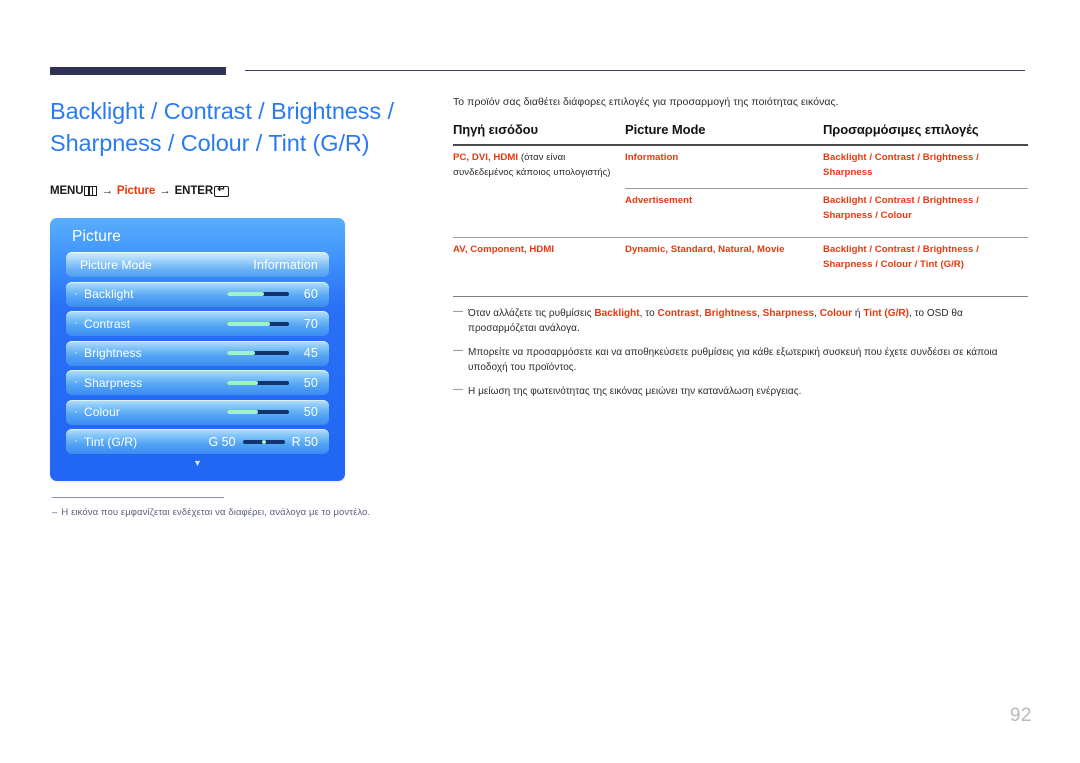 The image size is (1080, 763). I want to click on enter-return-icon: ↵, so click(222, 191).